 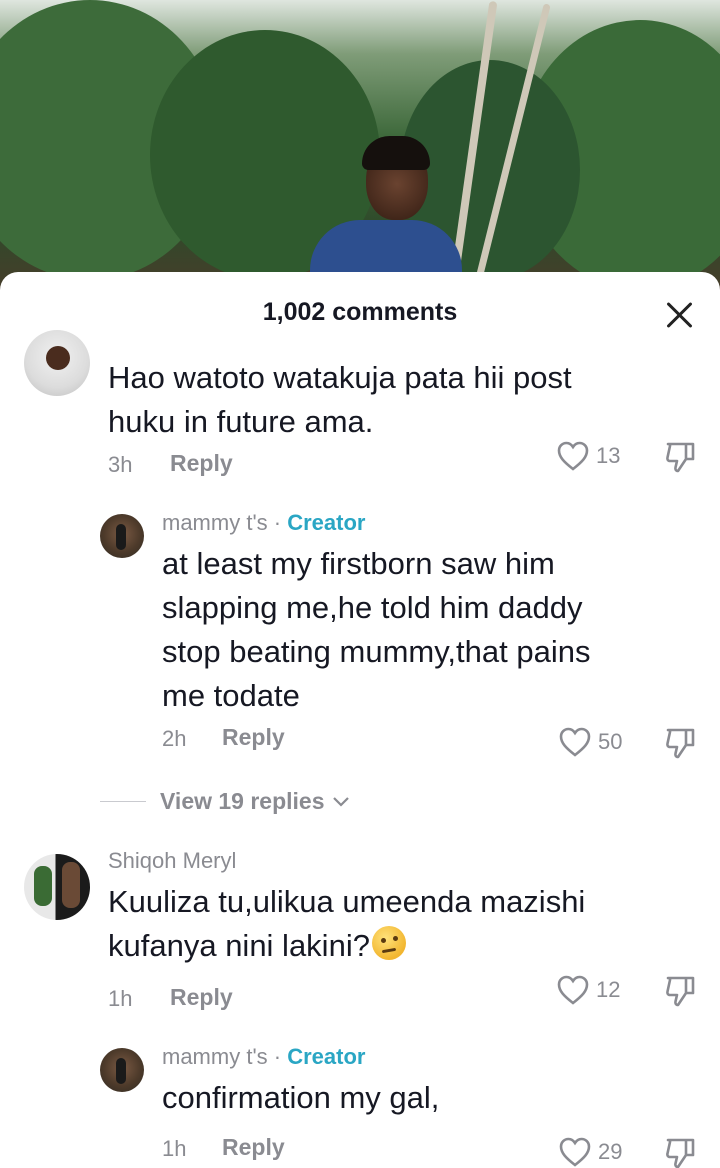 I want to click on like-count: 13, so click(x=608, y=455).